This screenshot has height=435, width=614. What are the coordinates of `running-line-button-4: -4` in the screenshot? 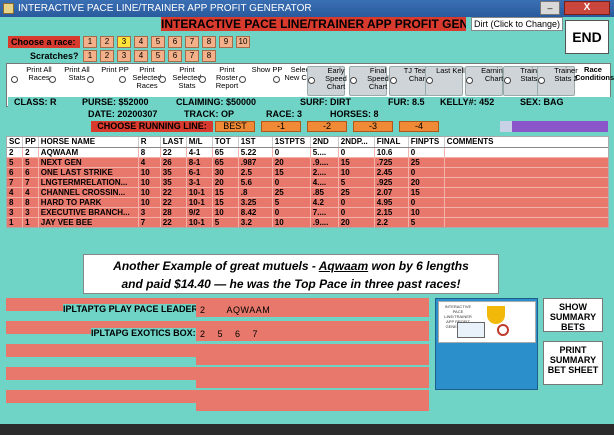 It's located at (419, 126).